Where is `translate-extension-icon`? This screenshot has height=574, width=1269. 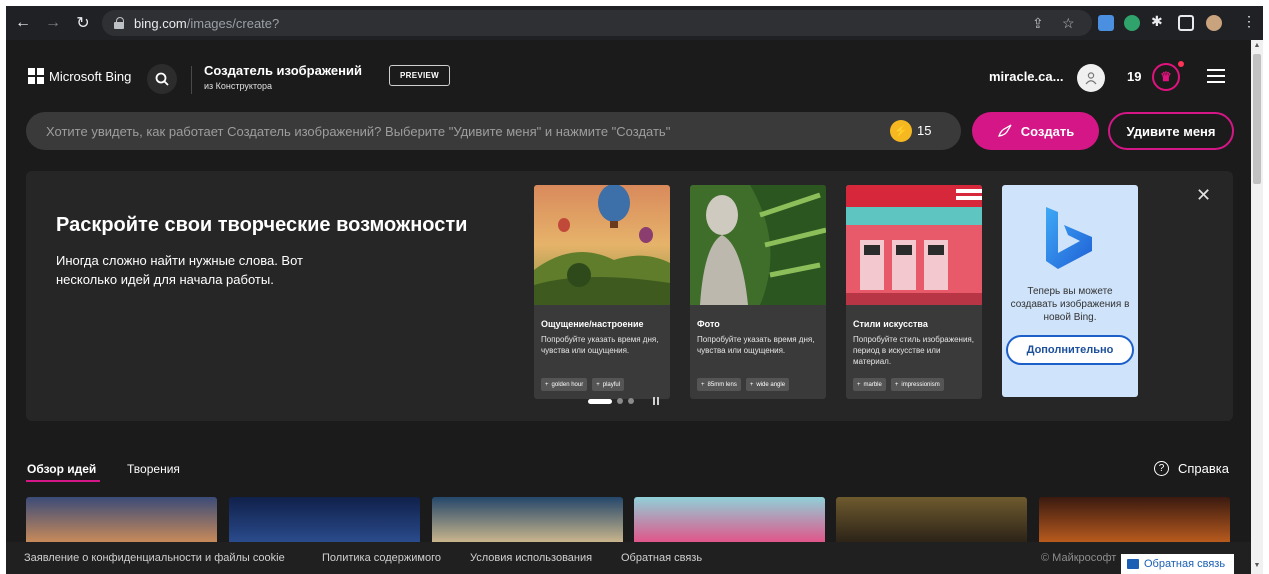
translate-extension-icon is located at coordinates (1106, 23).